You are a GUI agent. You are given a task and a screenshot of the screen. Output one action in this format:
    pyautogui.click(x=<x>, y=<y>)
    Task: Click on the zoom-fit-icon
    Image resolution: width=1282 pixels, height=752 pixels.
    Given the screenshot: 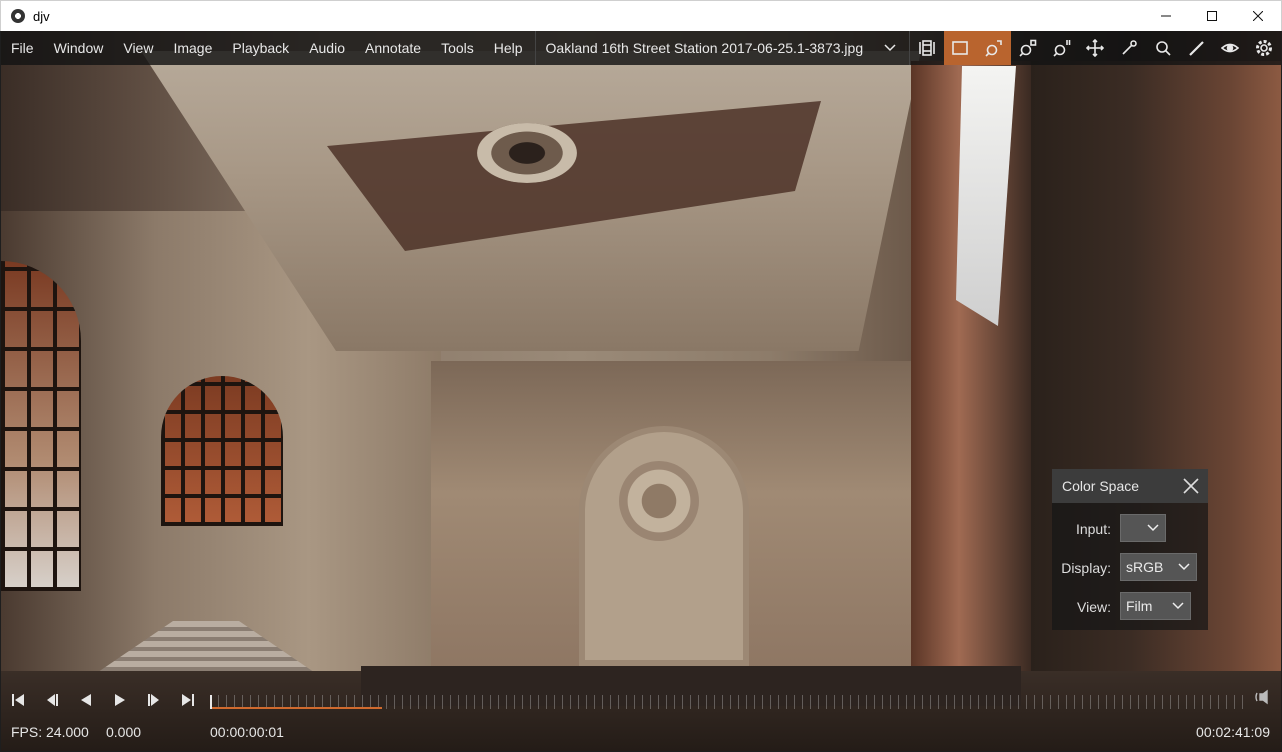 What is the action you would take?
    pyautogui.click(x=994, y=48)
    